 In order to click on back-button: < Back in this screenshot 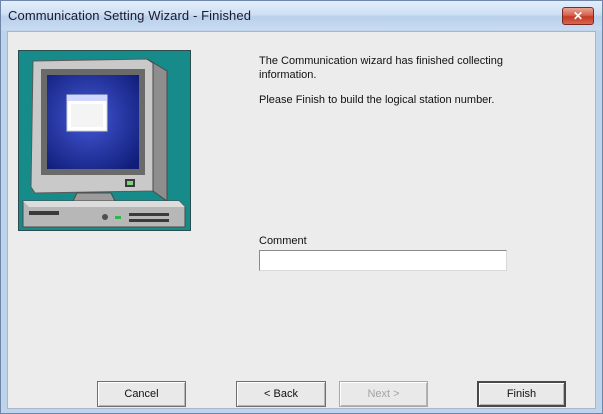, I will do `click(281, 394)`.